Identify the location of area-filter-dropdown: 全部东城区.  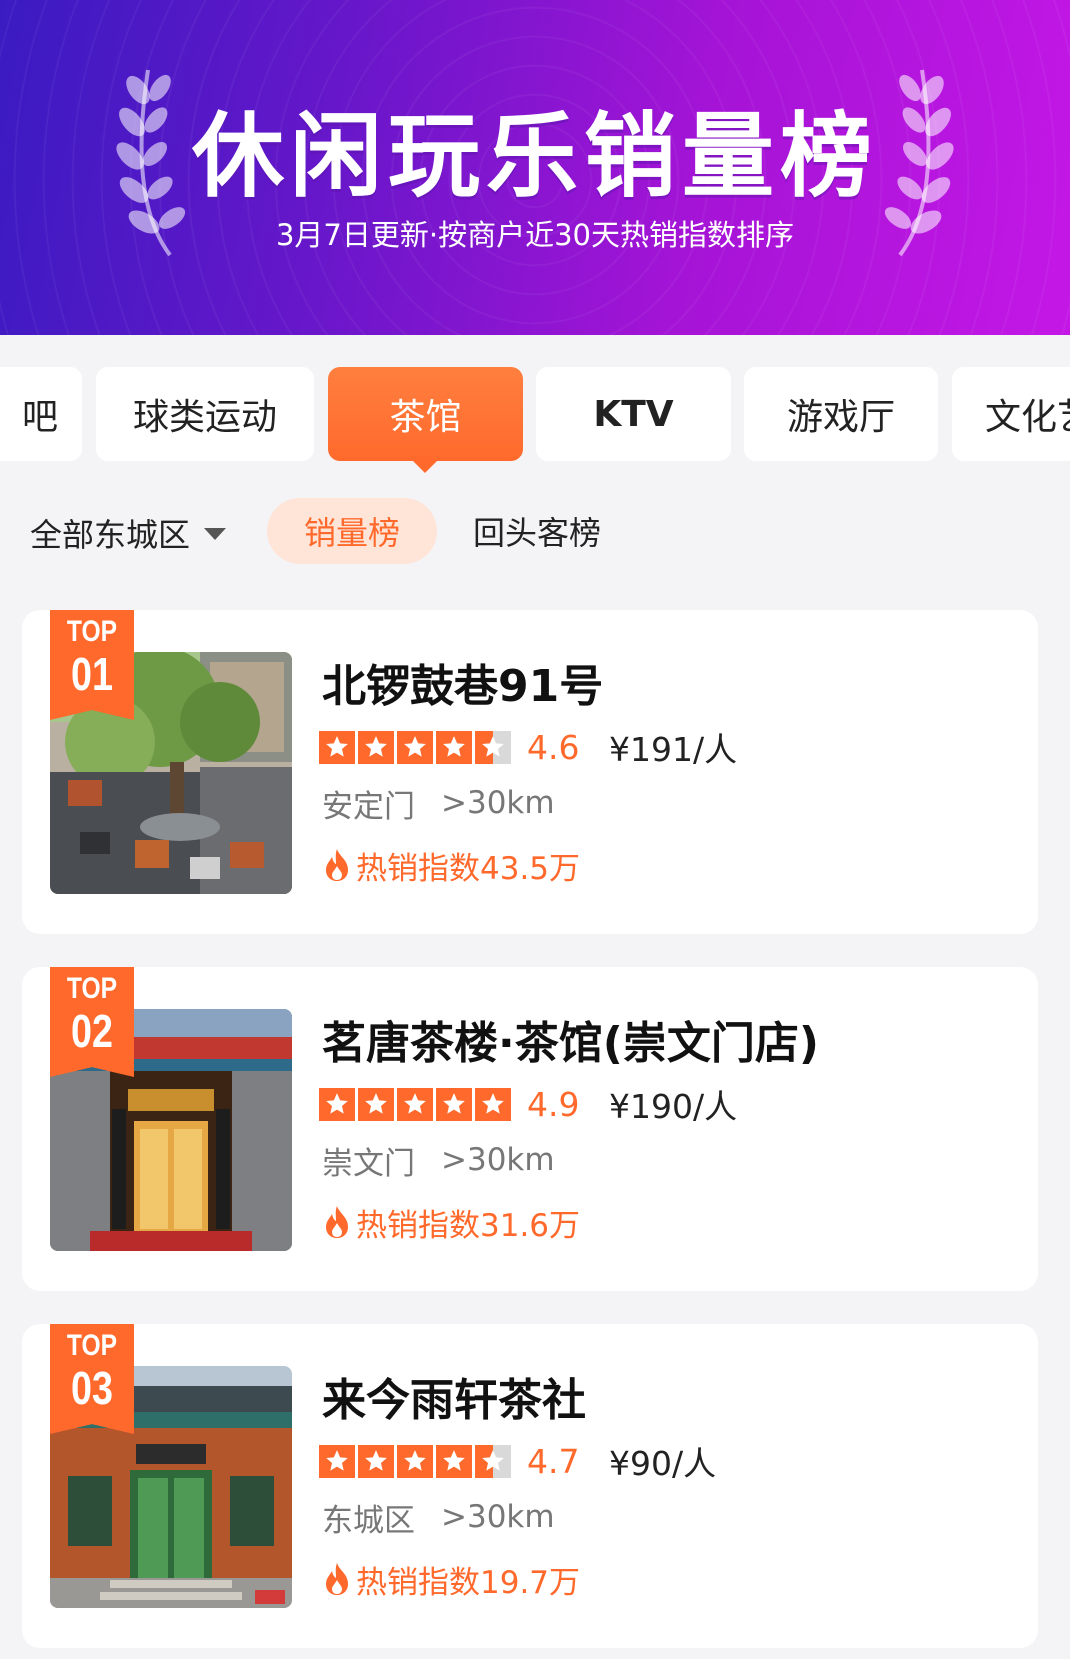
(128, 533).